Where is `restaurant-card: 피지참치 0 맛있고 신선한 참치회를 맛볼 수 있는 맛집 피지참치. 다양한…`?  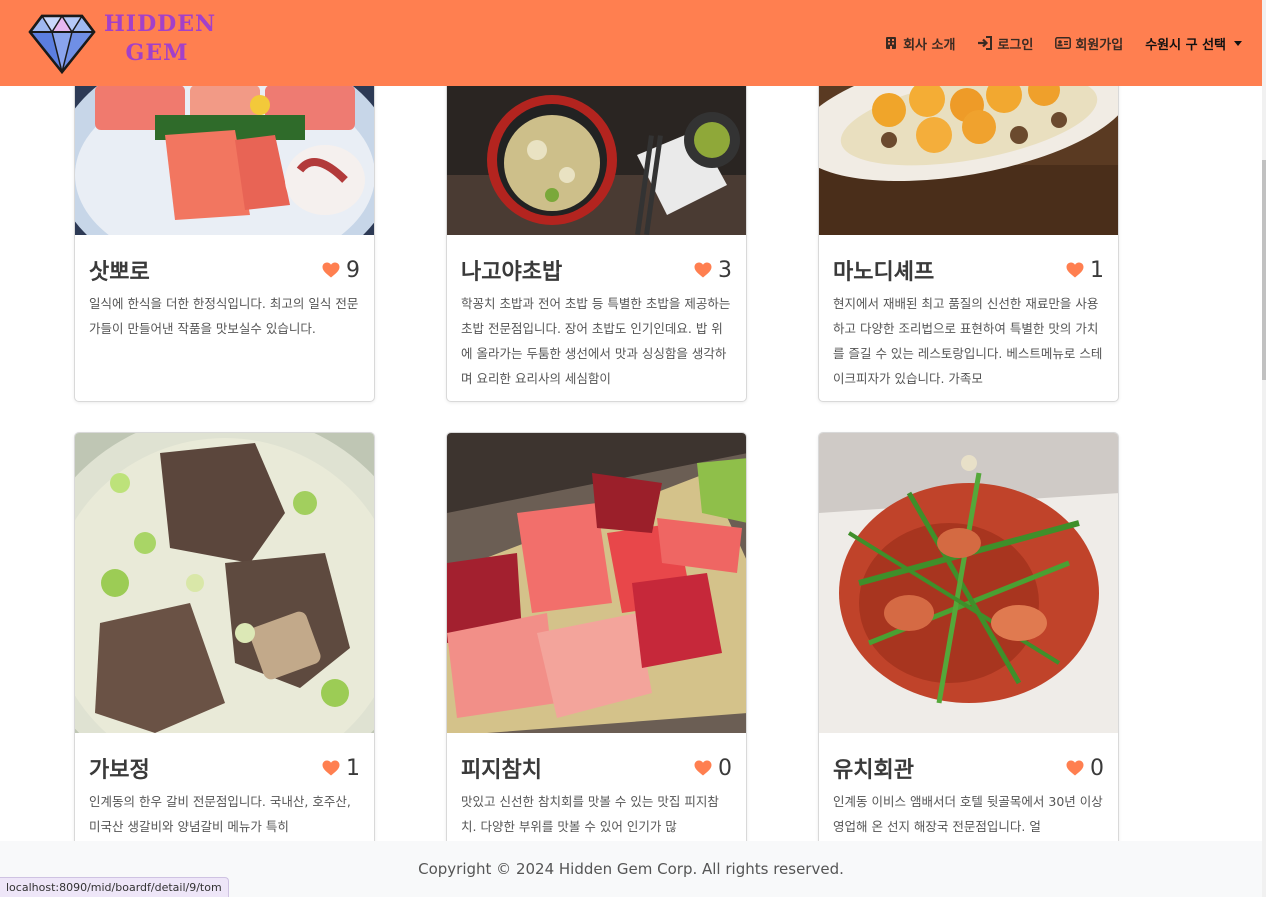 restaurant-card: 피지참치 0 맛있고 신선한 참치회를 맛볼 수 있는 맛집 피지참치. 다양한… is located at coordinates (596, 642).